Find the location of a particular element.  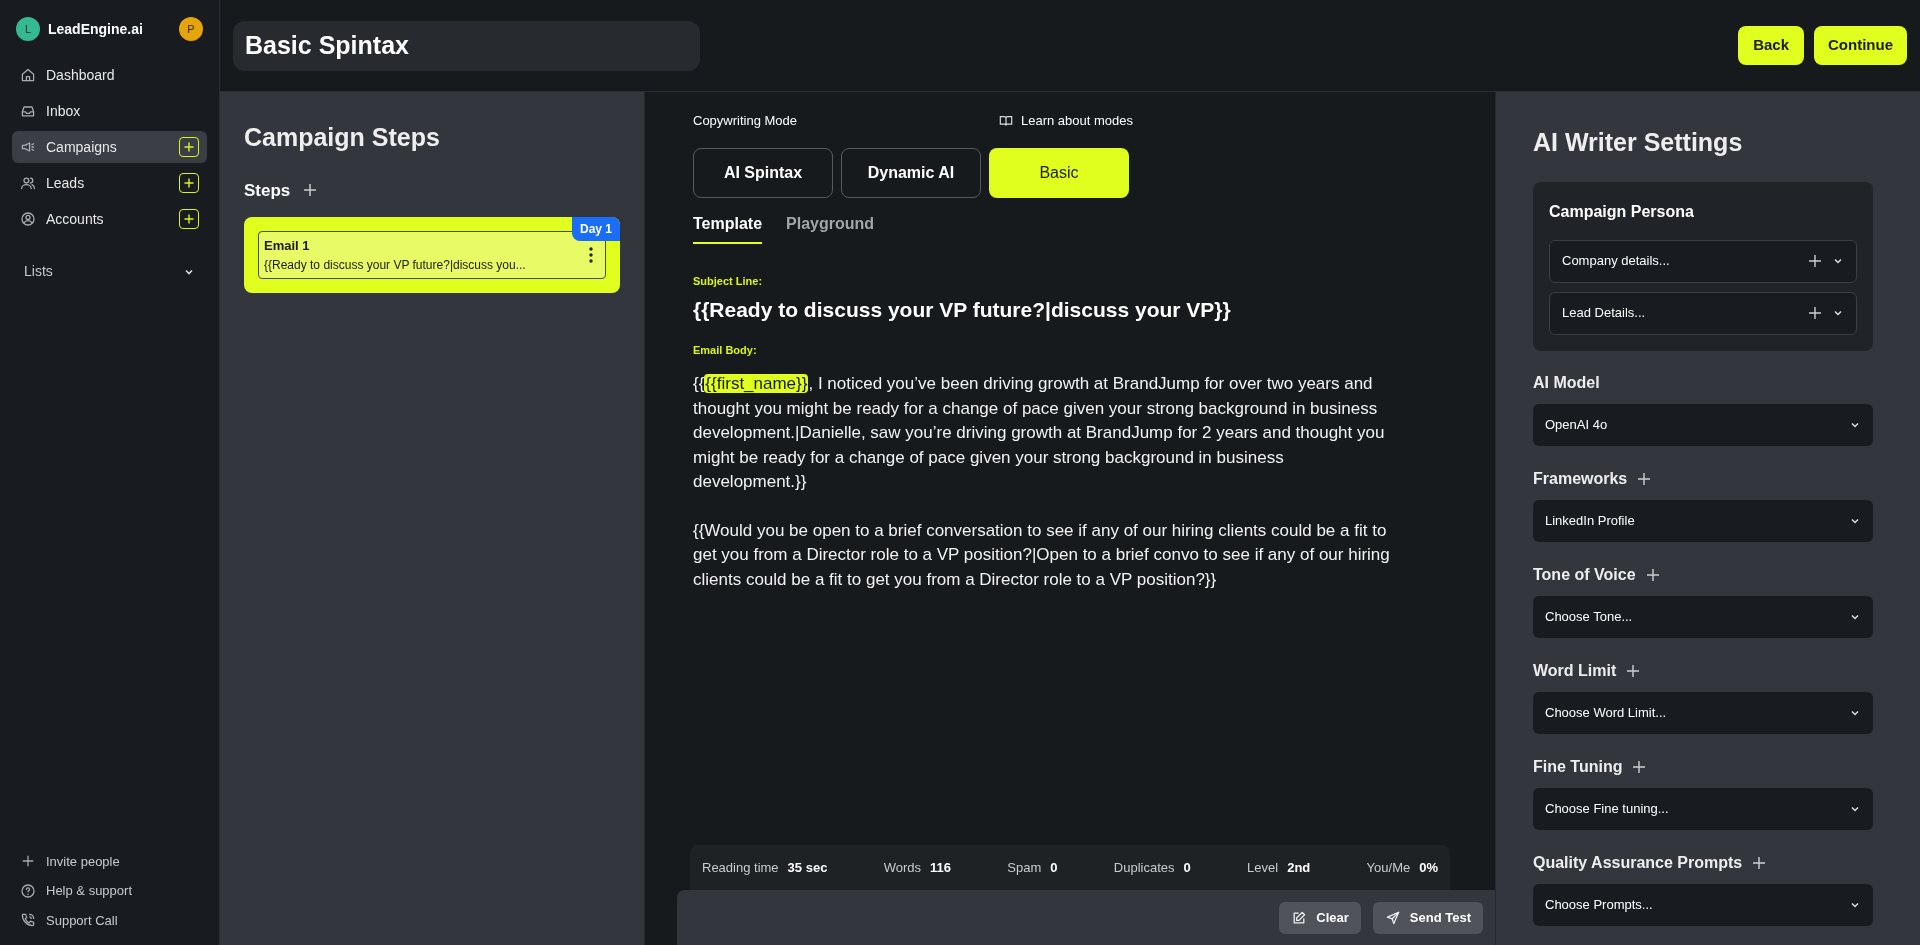

stat-label: Spam is located at coordinates (1024, 867).